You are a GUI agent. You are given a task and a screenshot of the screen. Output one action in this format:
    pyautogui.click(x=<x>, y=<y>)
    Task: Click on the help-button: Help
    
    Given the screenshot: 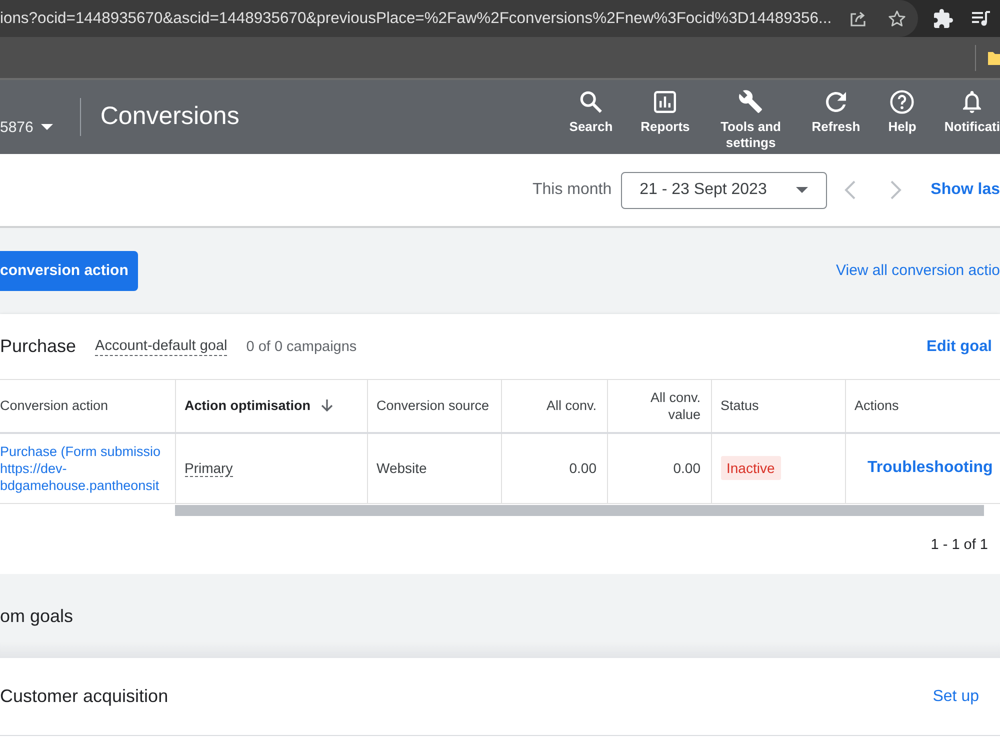 What is the action you would take?
    pyautogui.click(x=902, y=107)
    